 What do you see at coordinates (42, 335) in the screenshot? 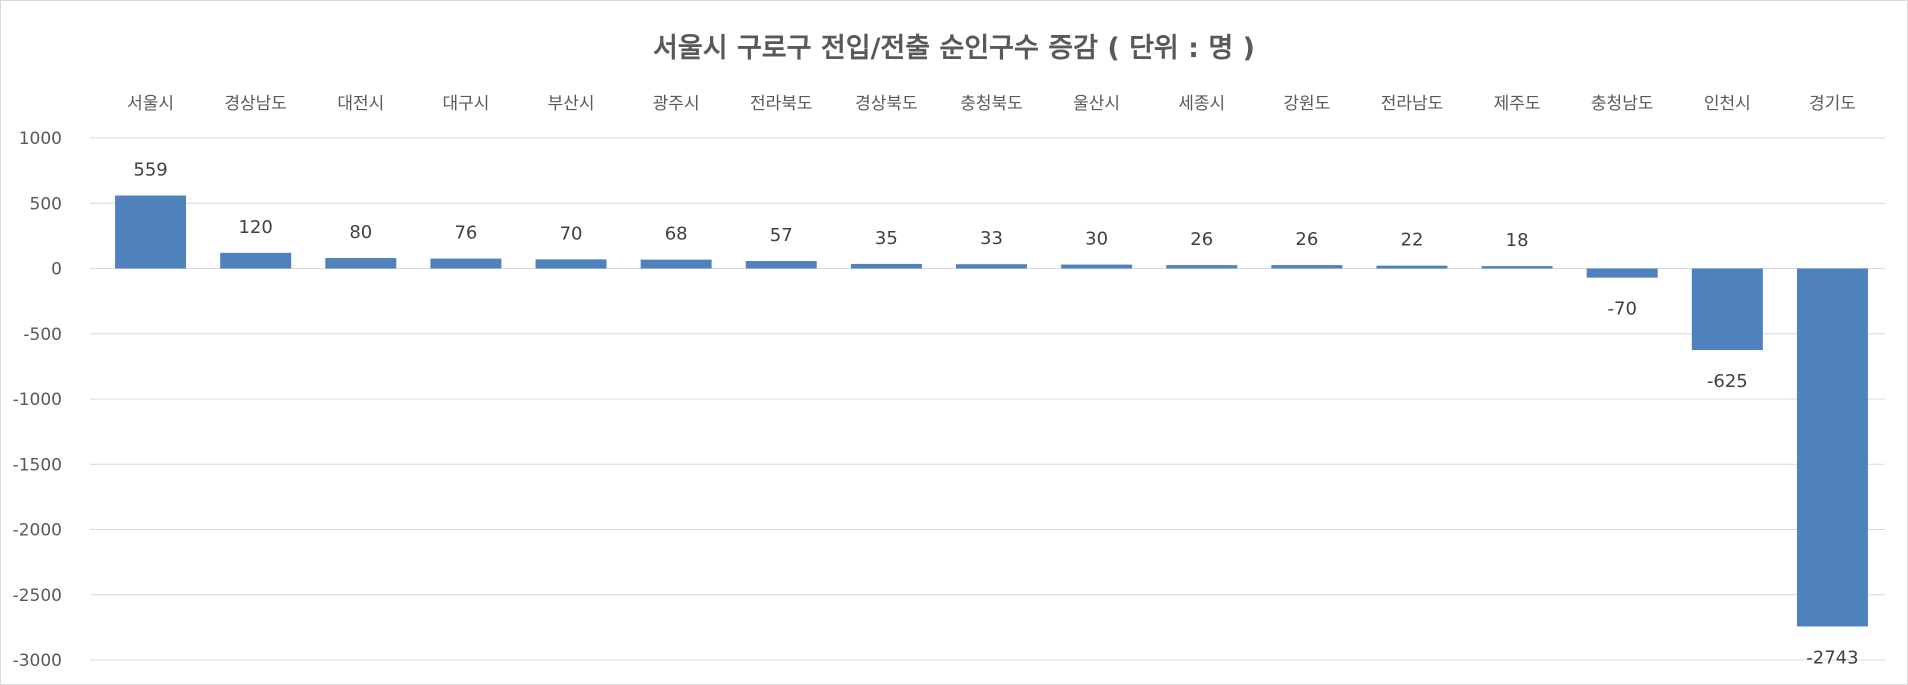
I see `y-tick-label: -500` at bounding box center [42, 335].